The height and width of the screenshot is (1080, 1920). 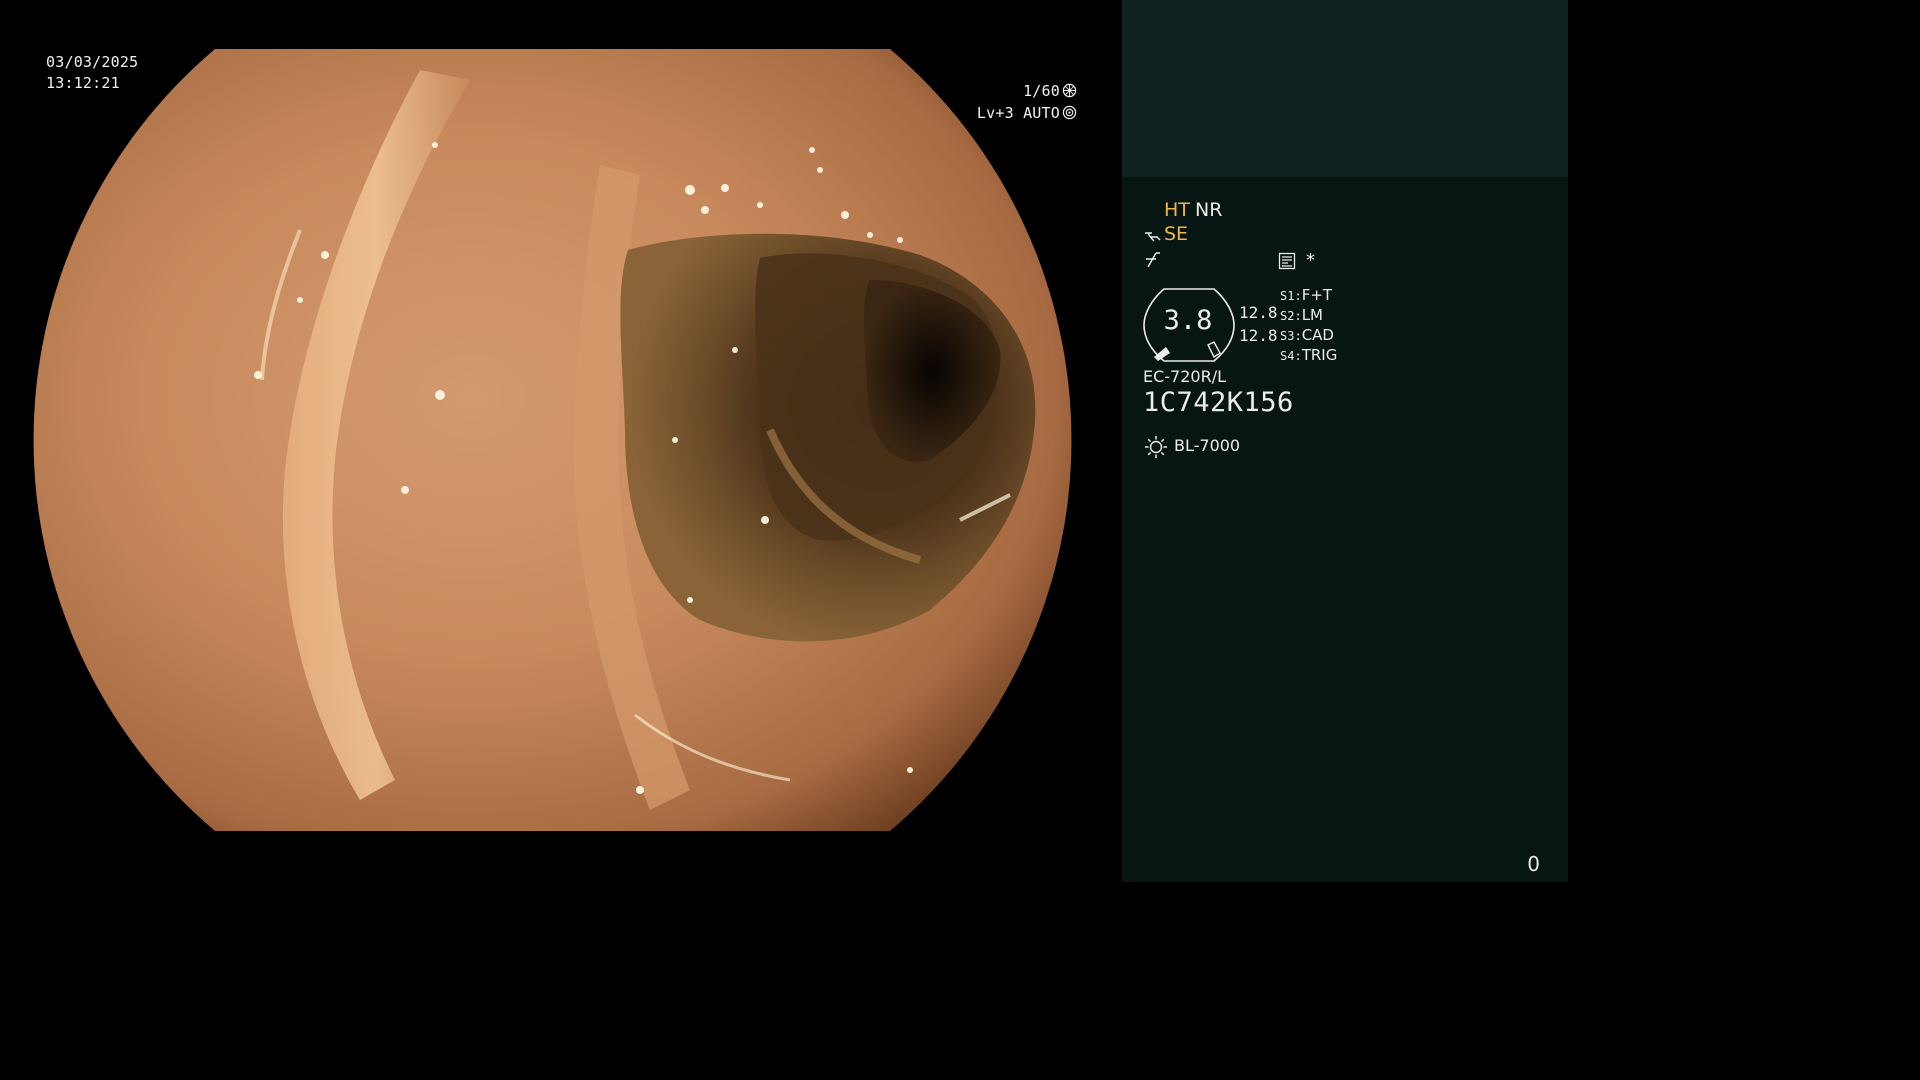 I want to click on date-text: 03/03/2025, so click(x=92, y=62).